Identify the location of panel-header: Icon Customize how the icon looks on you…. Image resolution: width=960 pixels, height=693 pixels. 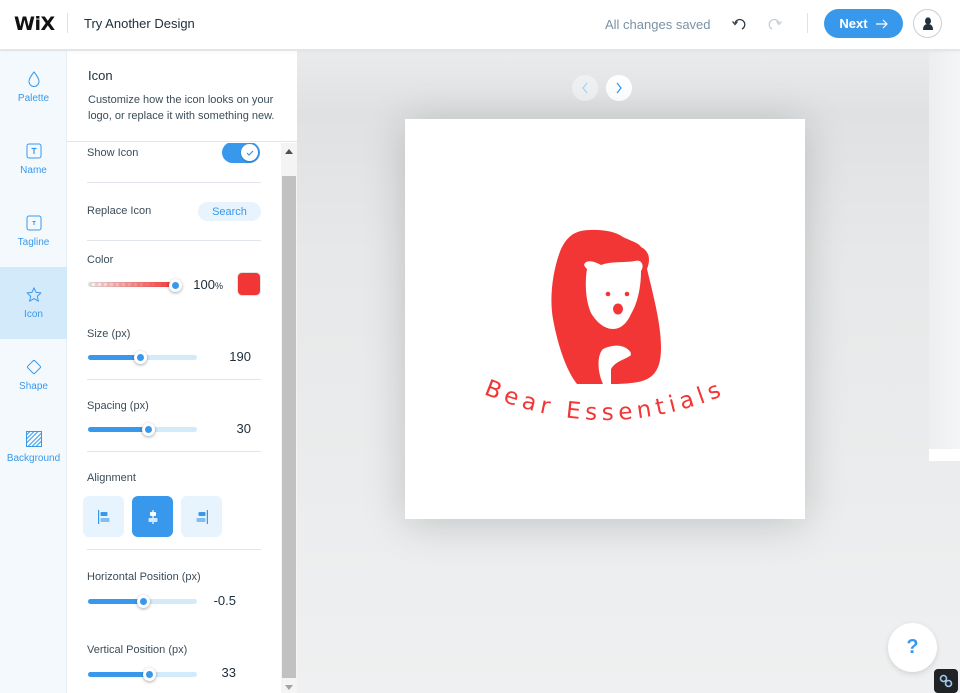
(182, 96).